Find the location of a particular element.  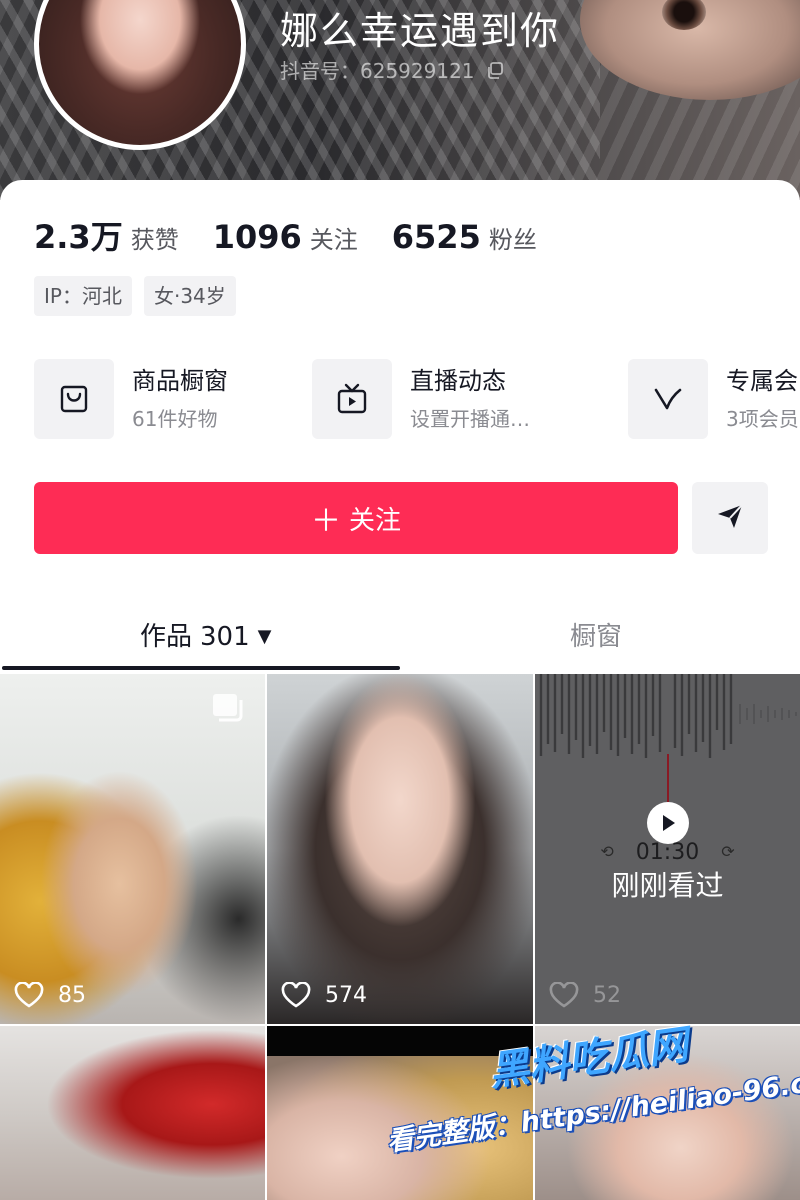

tab-window: 橱窗 is located at coordinates (596, 634).